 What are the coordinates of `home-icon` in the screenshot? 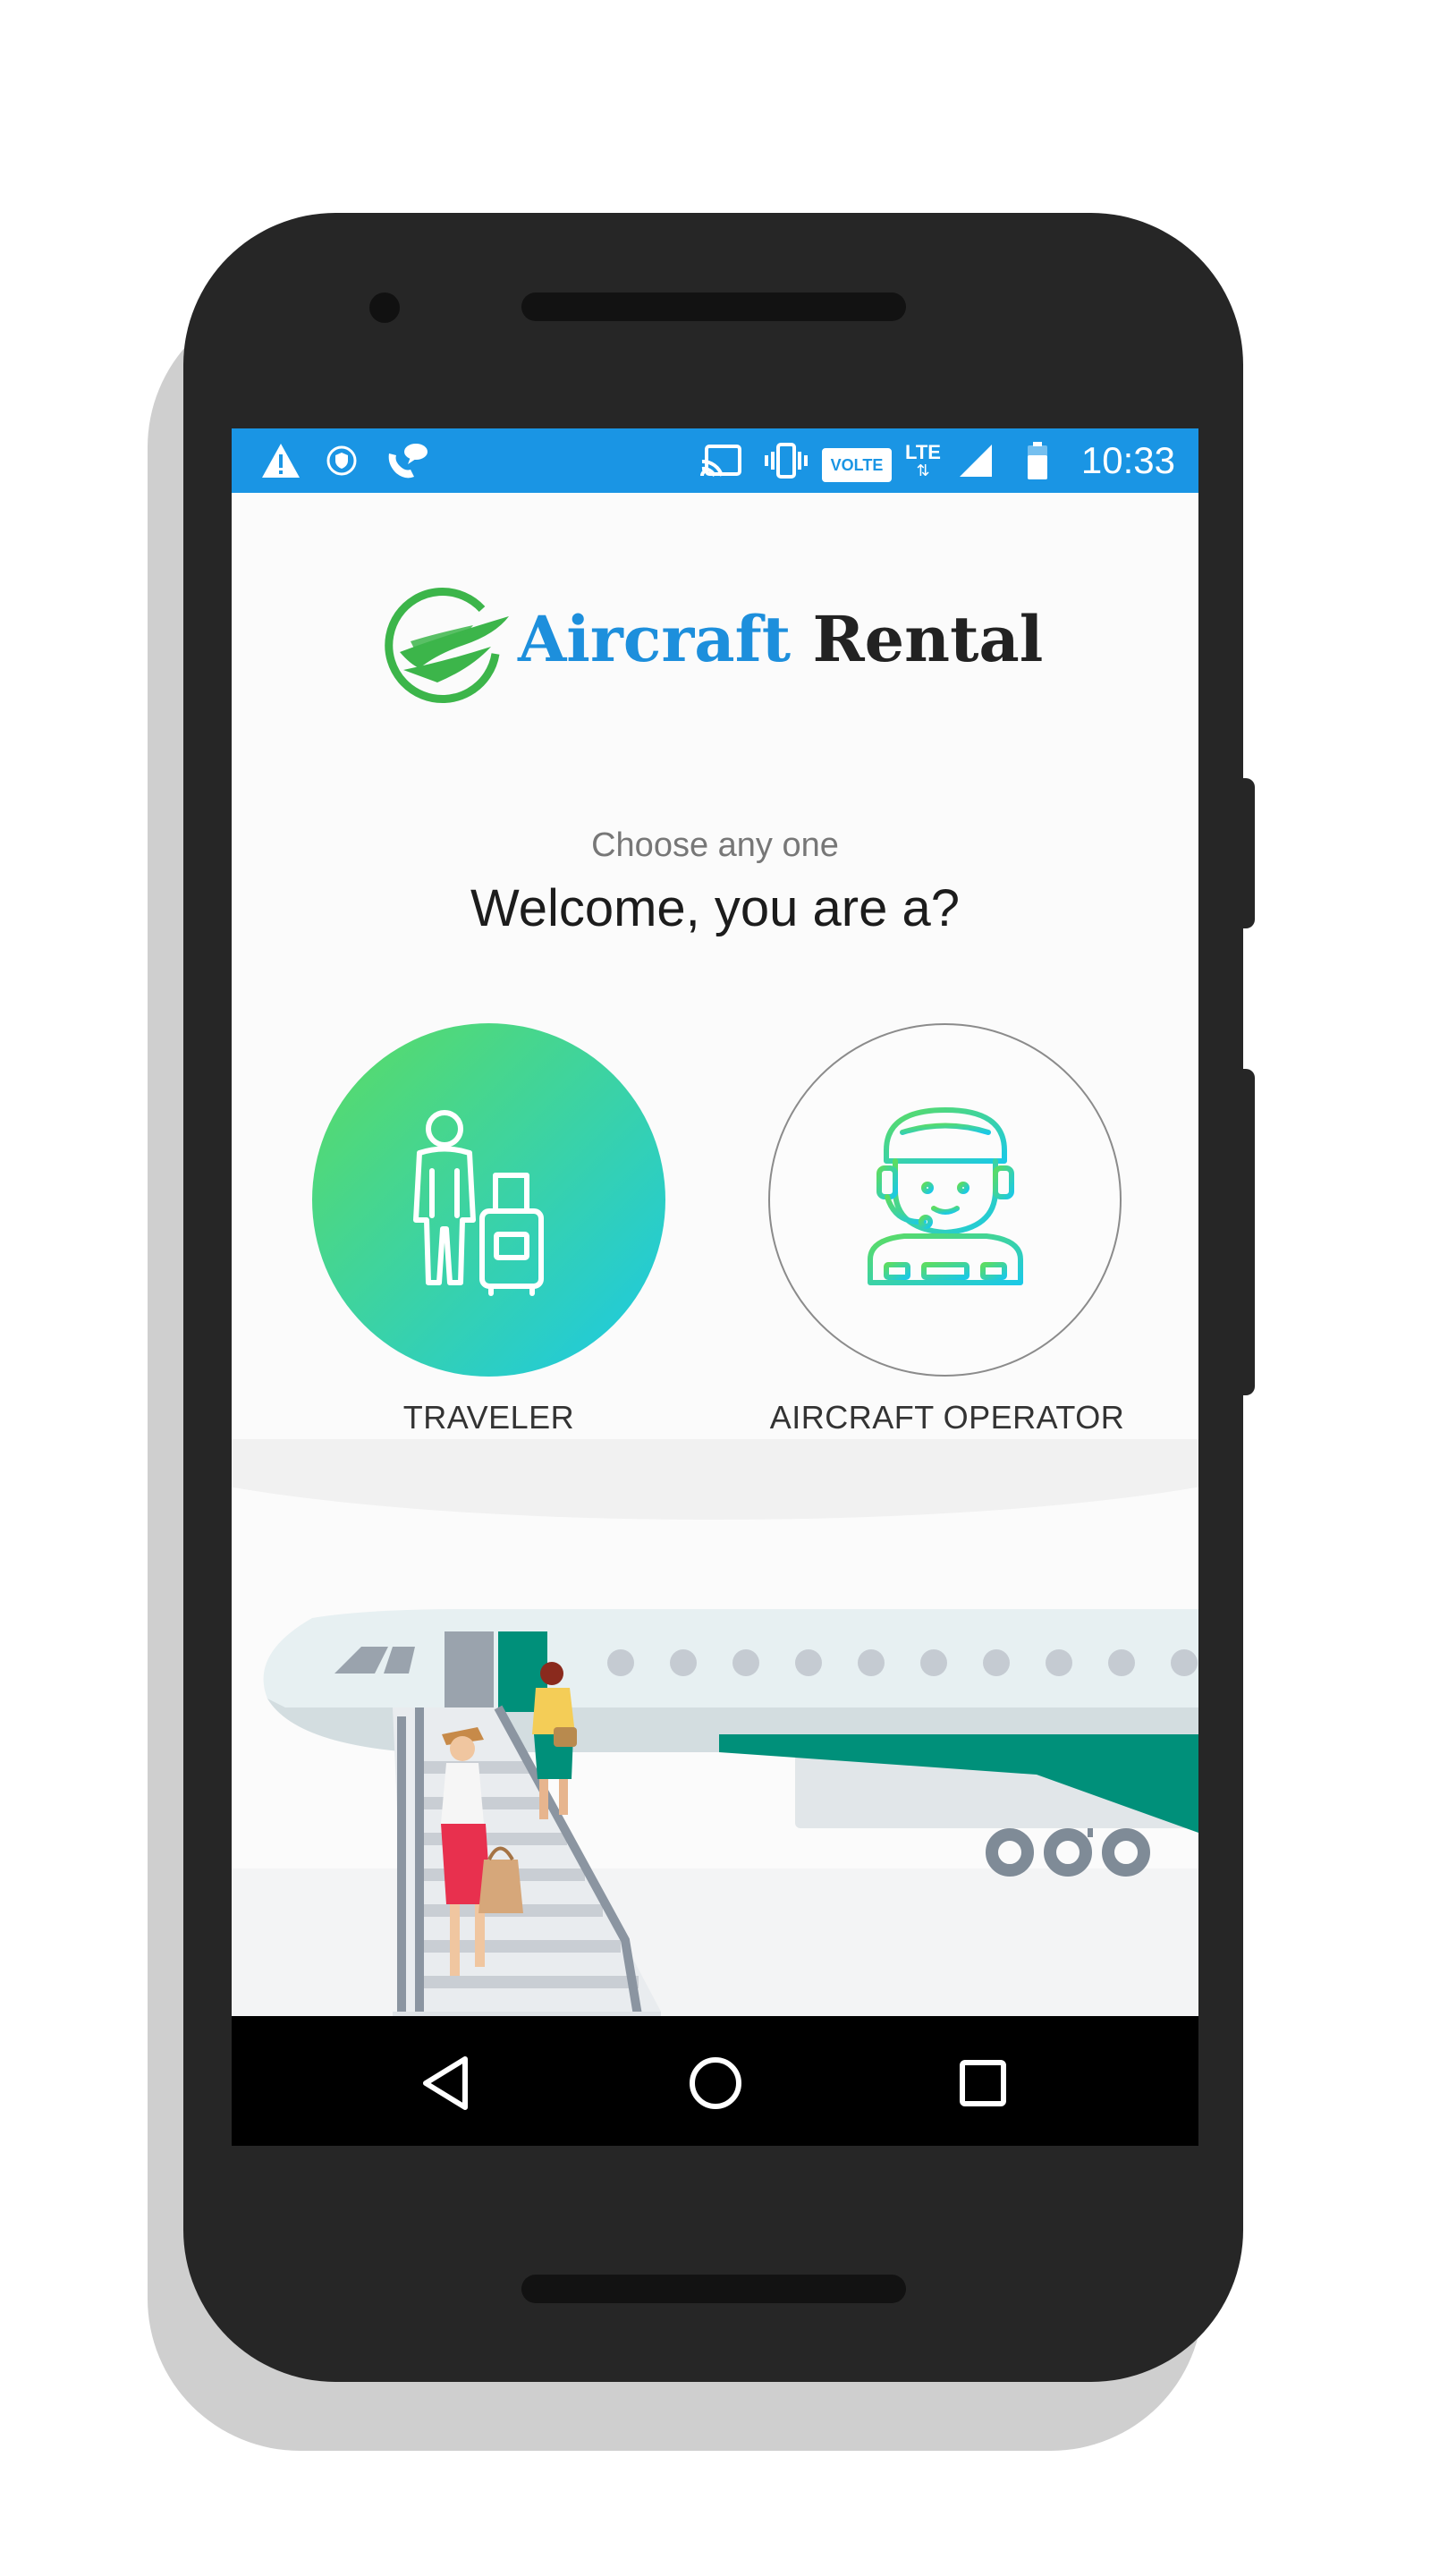 It's located at (716, 2083).